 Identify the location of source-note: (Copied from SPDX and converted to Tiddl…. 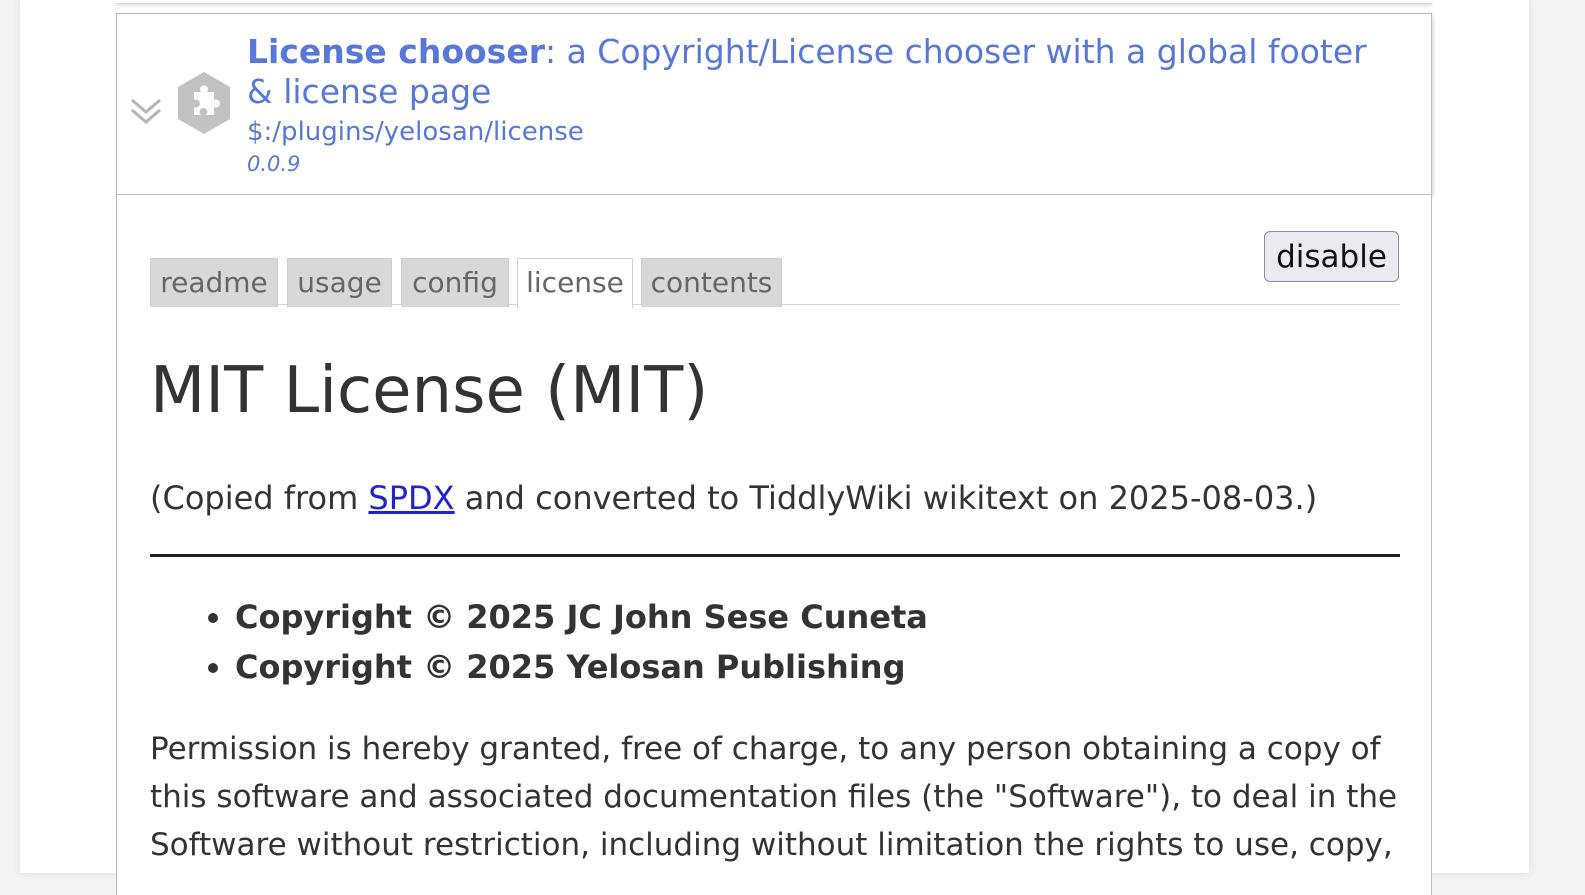
(733, 498).